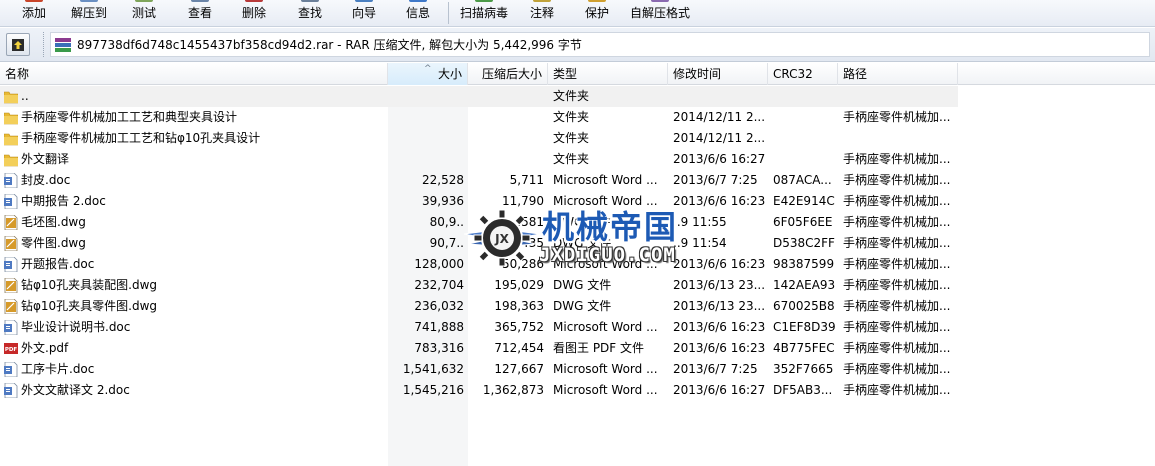 Image resolution: width=1155 pixels, height=466 pixels. I want to click on protect-icon, so click(597, 1).